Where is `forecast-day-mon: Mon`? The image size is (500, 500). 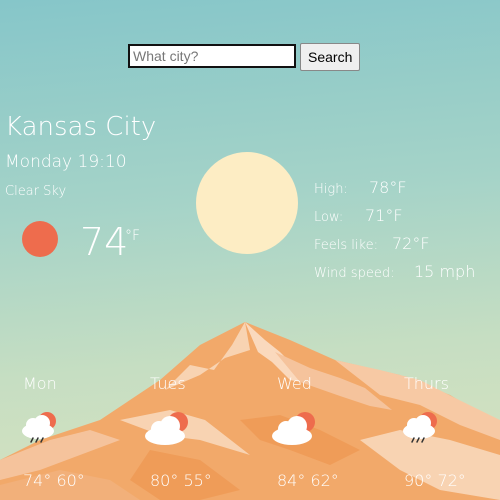
forecast-day-mon: Mon is located at coordinates (40, 383).